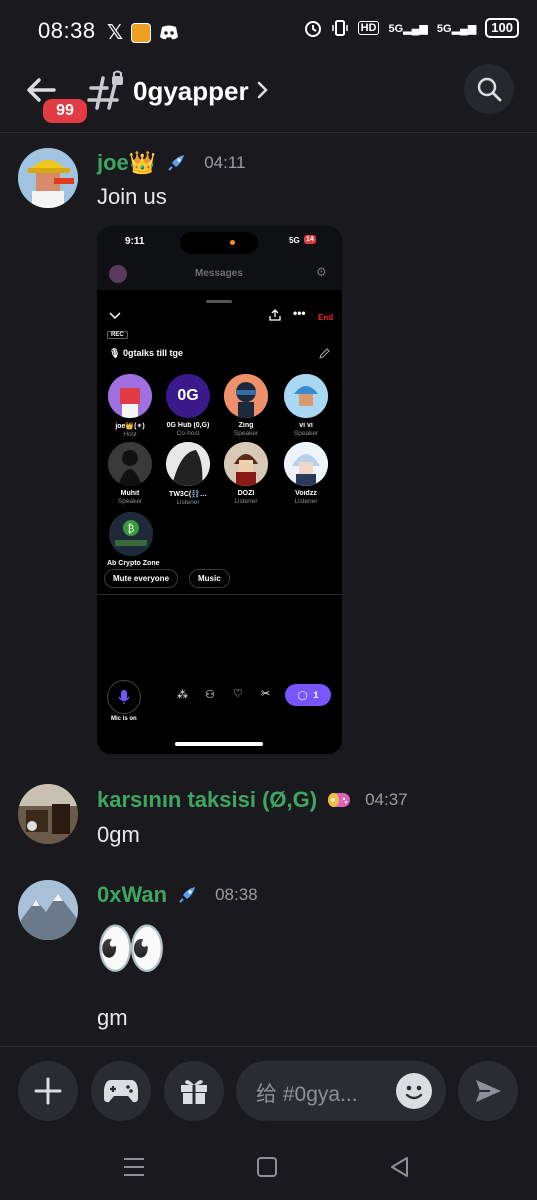 This screenshot has height=1200, width=537. I want to click on system-icons: HD 5G▂▄▆ 5G▂▄▆ 100, so click(411, 28).